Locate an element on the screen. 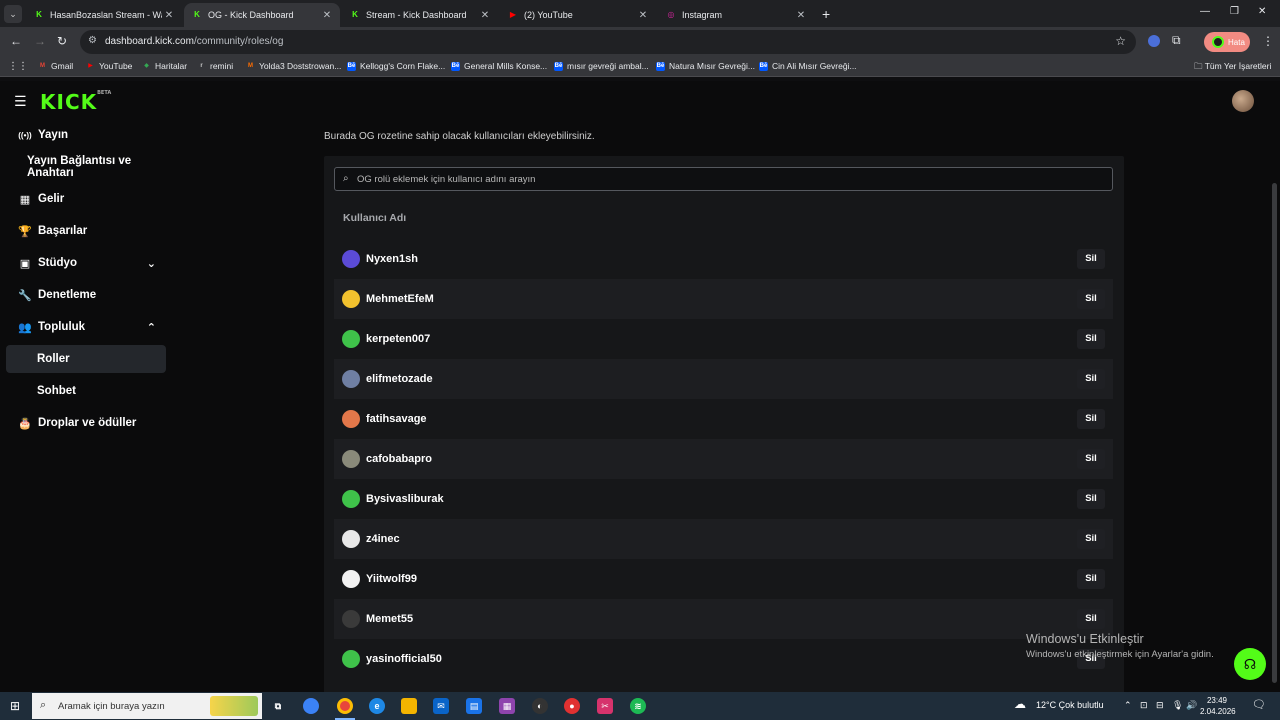  store-icon: ▤ is located at coordinates (474, 706).